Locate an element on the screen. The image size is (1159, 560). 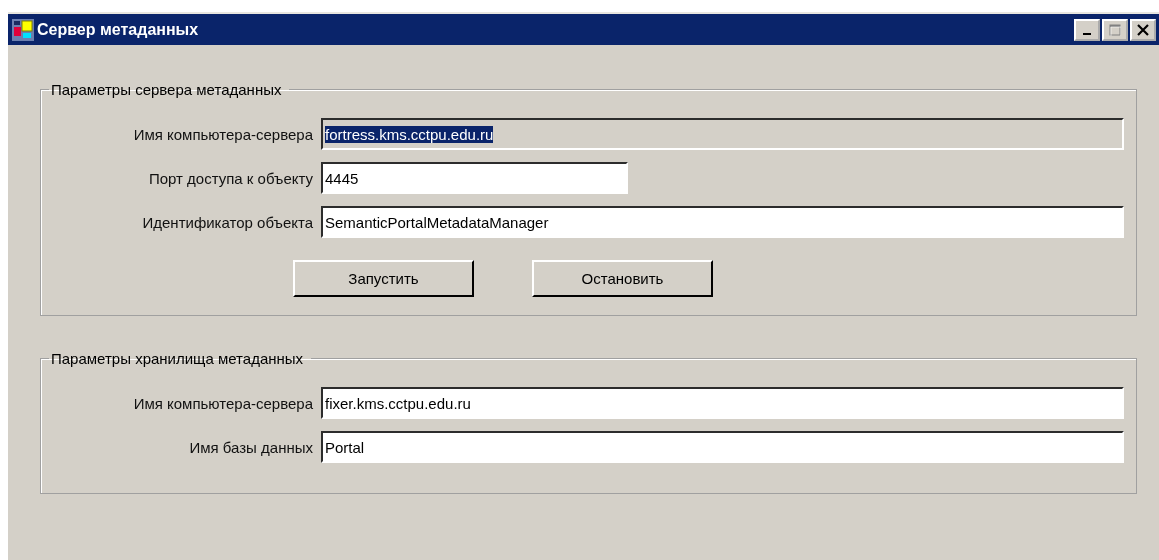
app-icon is located at coordinates (23, 29).